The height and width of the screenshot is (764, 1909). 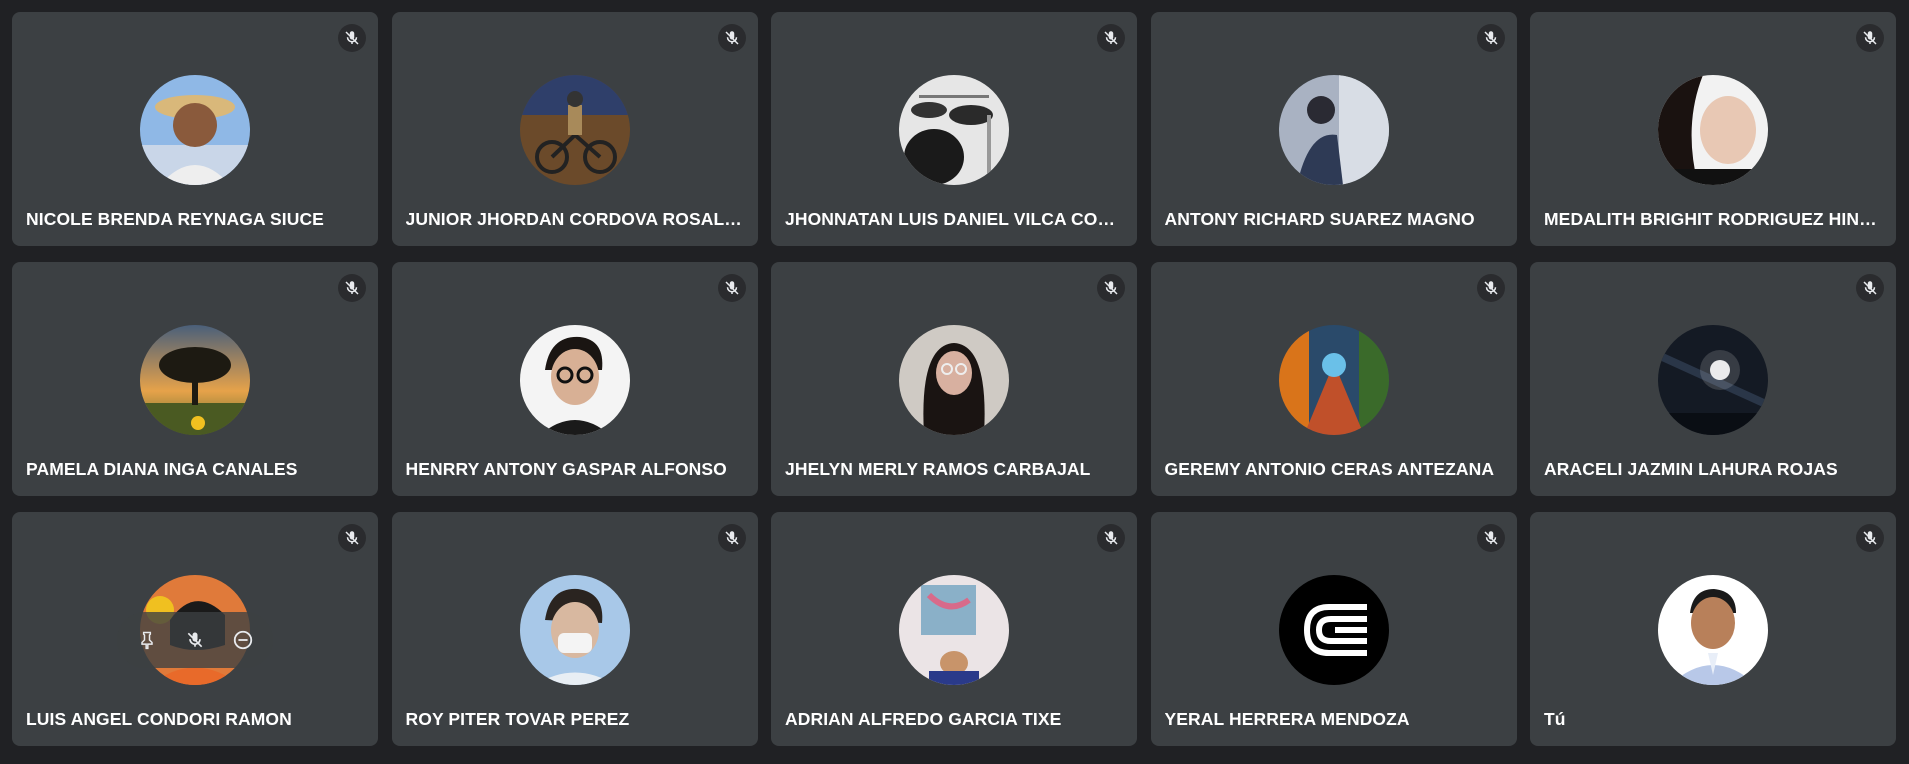 I want to click on participant-tile: YERAL HERRERA MENDOZA, so click(x=1333, y=629).